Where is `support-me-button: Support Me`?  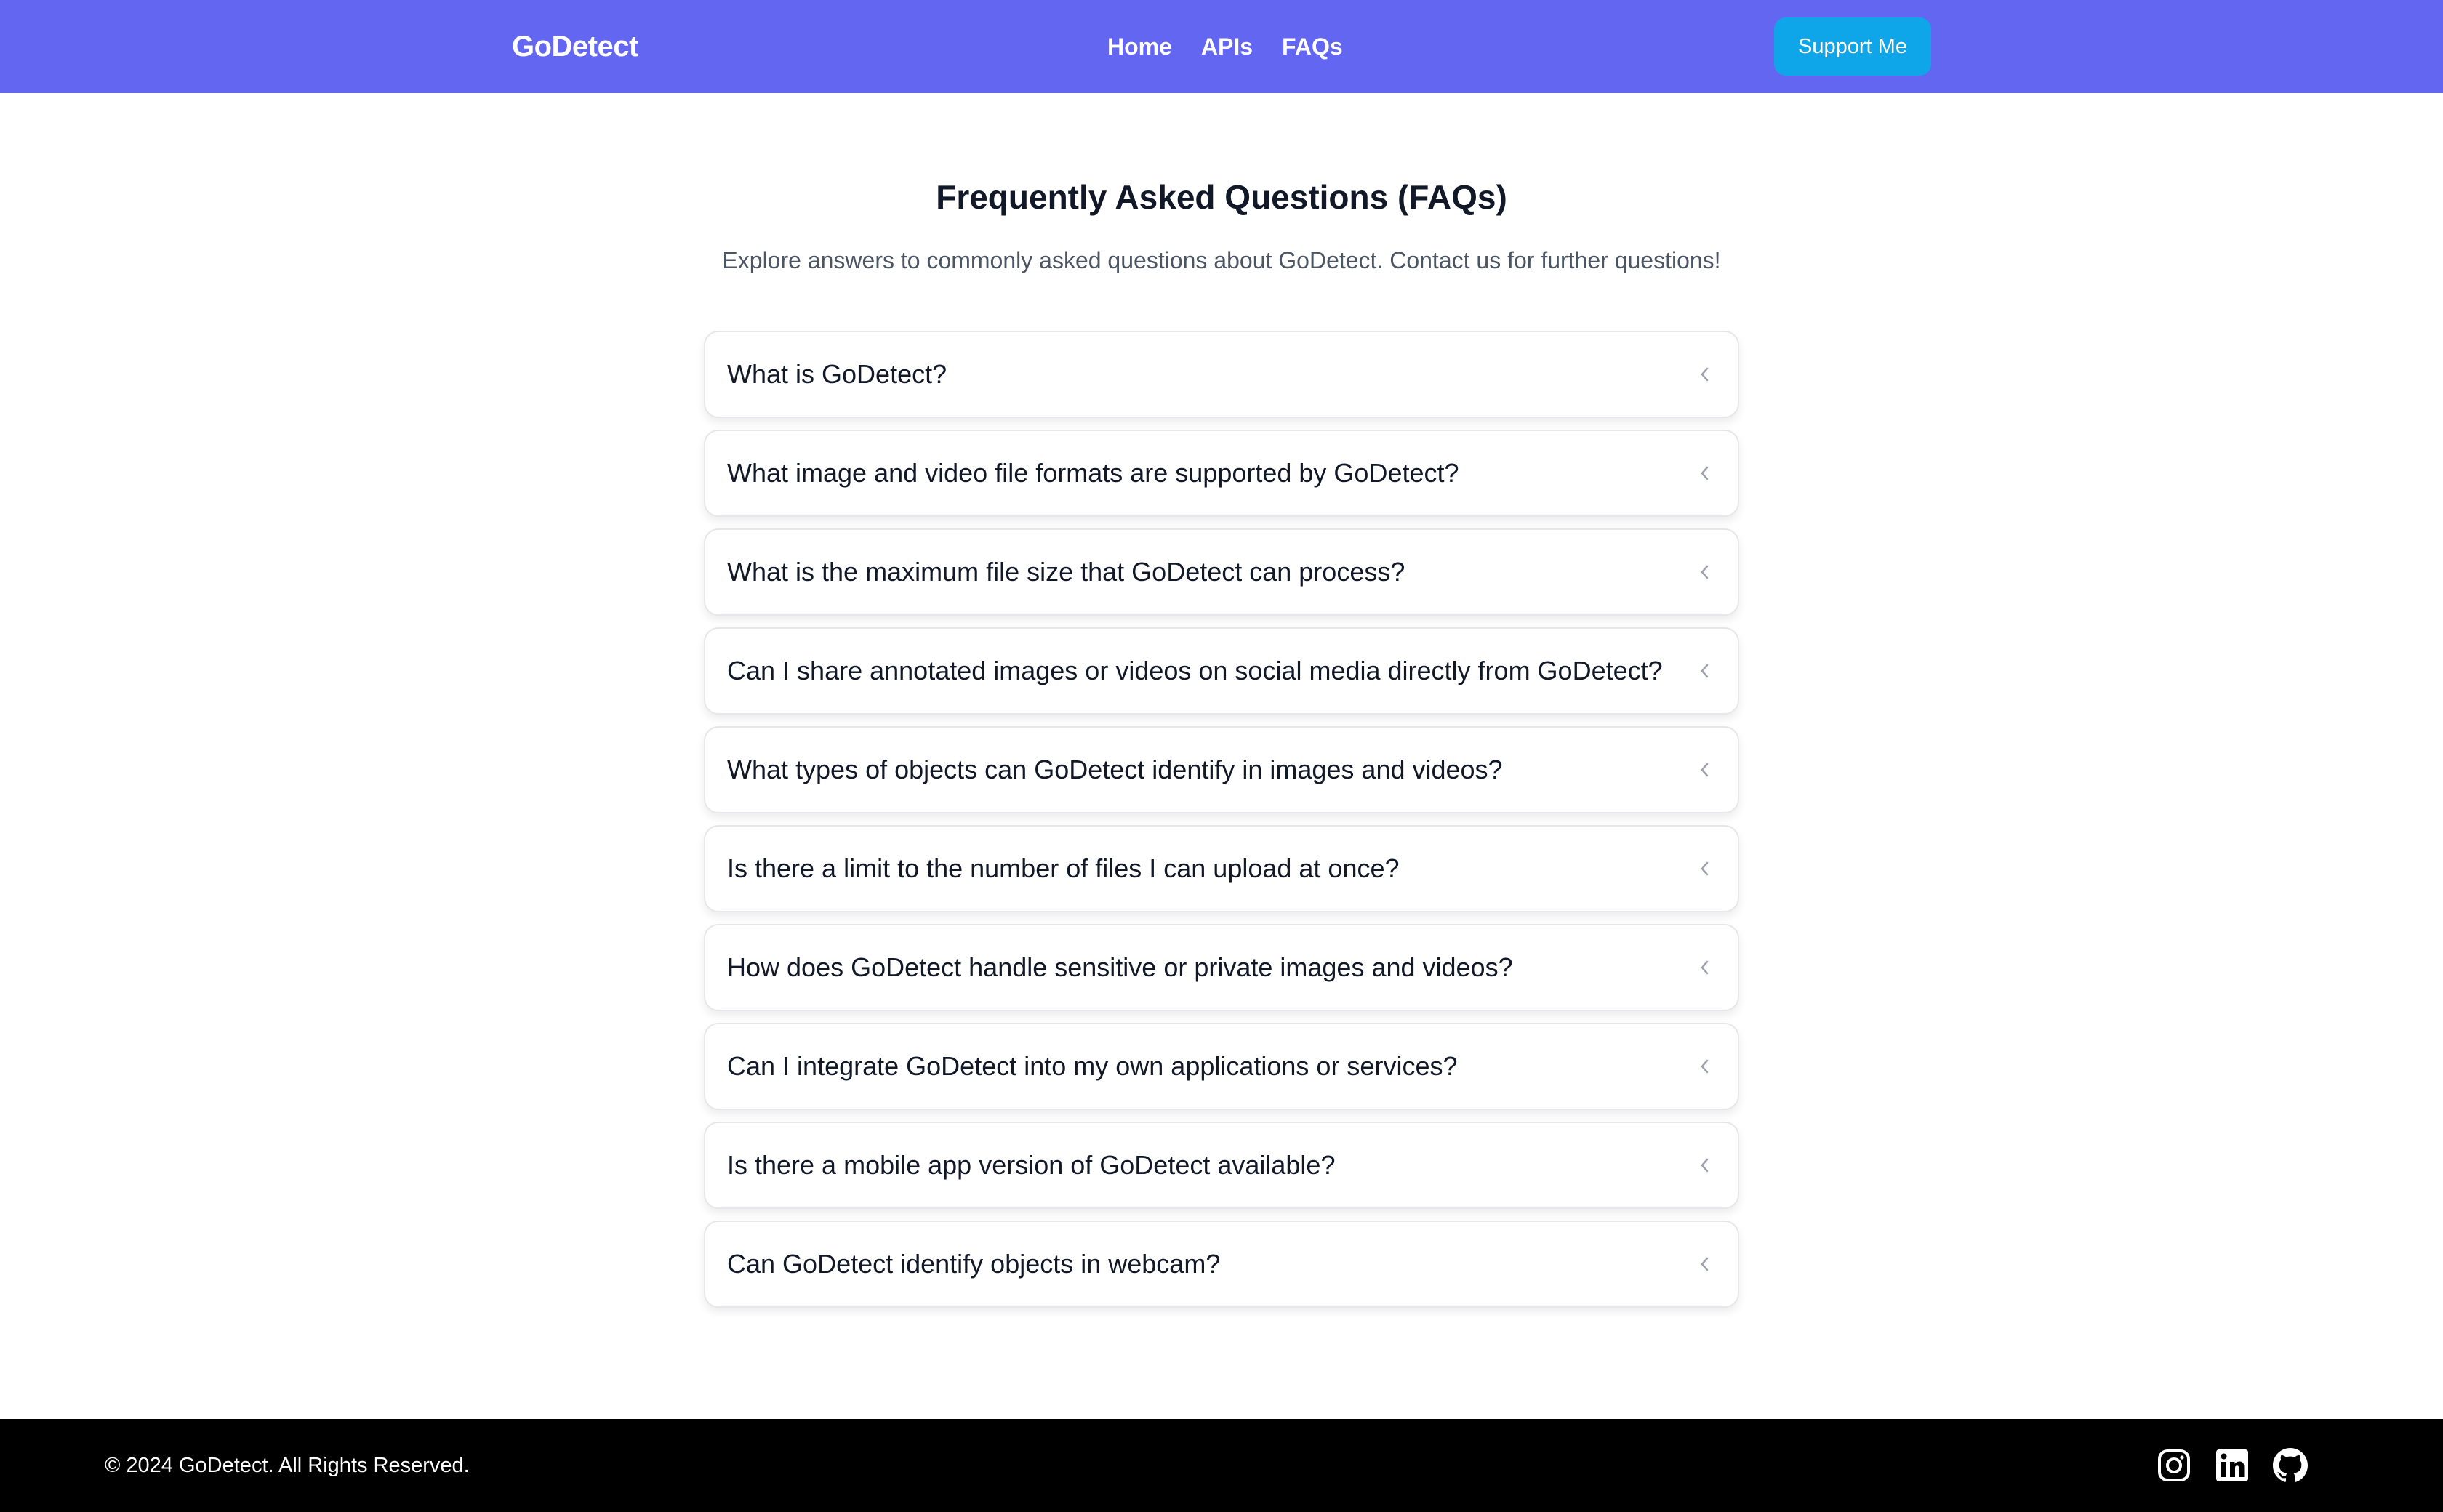 support-me-button: Support Me is located at coordinates (1852, 46).